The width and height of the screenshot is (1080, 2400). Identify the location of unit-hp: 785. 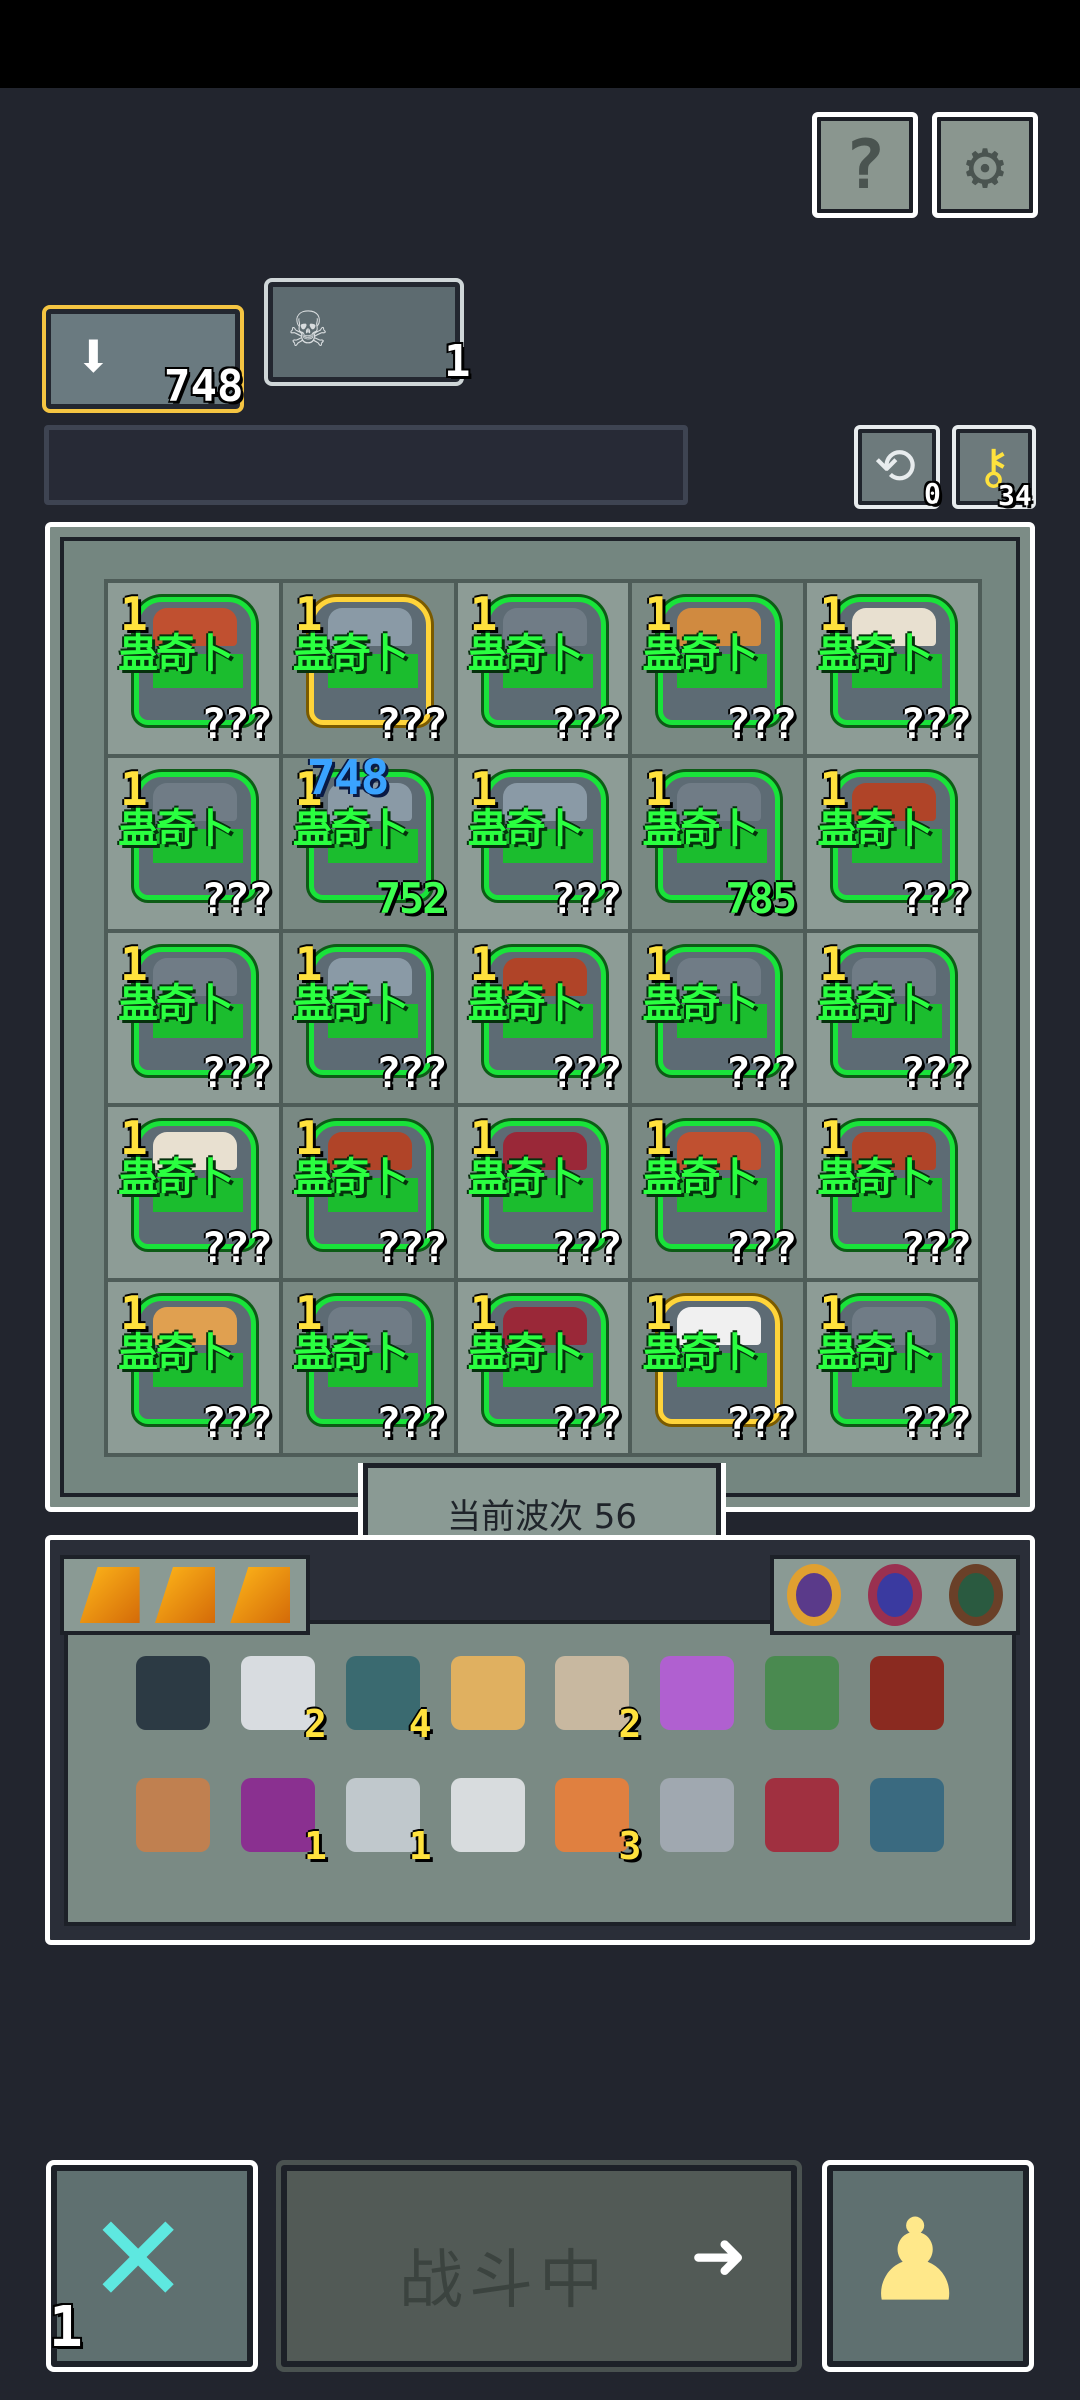
(761, 898).